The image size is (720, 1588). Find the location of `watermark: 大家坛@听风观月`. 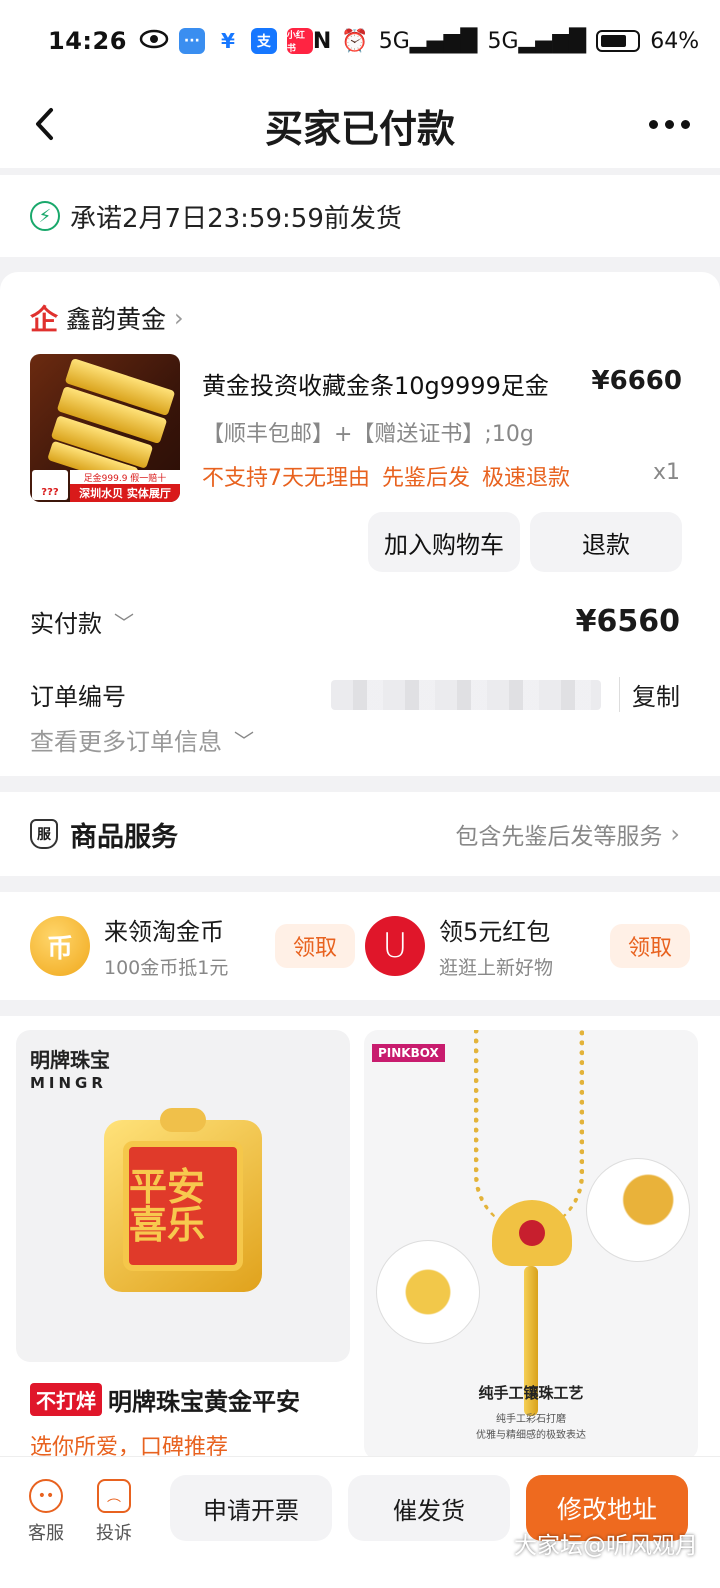

watermark: 大家坛@听风观月 is located at coordinates (606, 1546).